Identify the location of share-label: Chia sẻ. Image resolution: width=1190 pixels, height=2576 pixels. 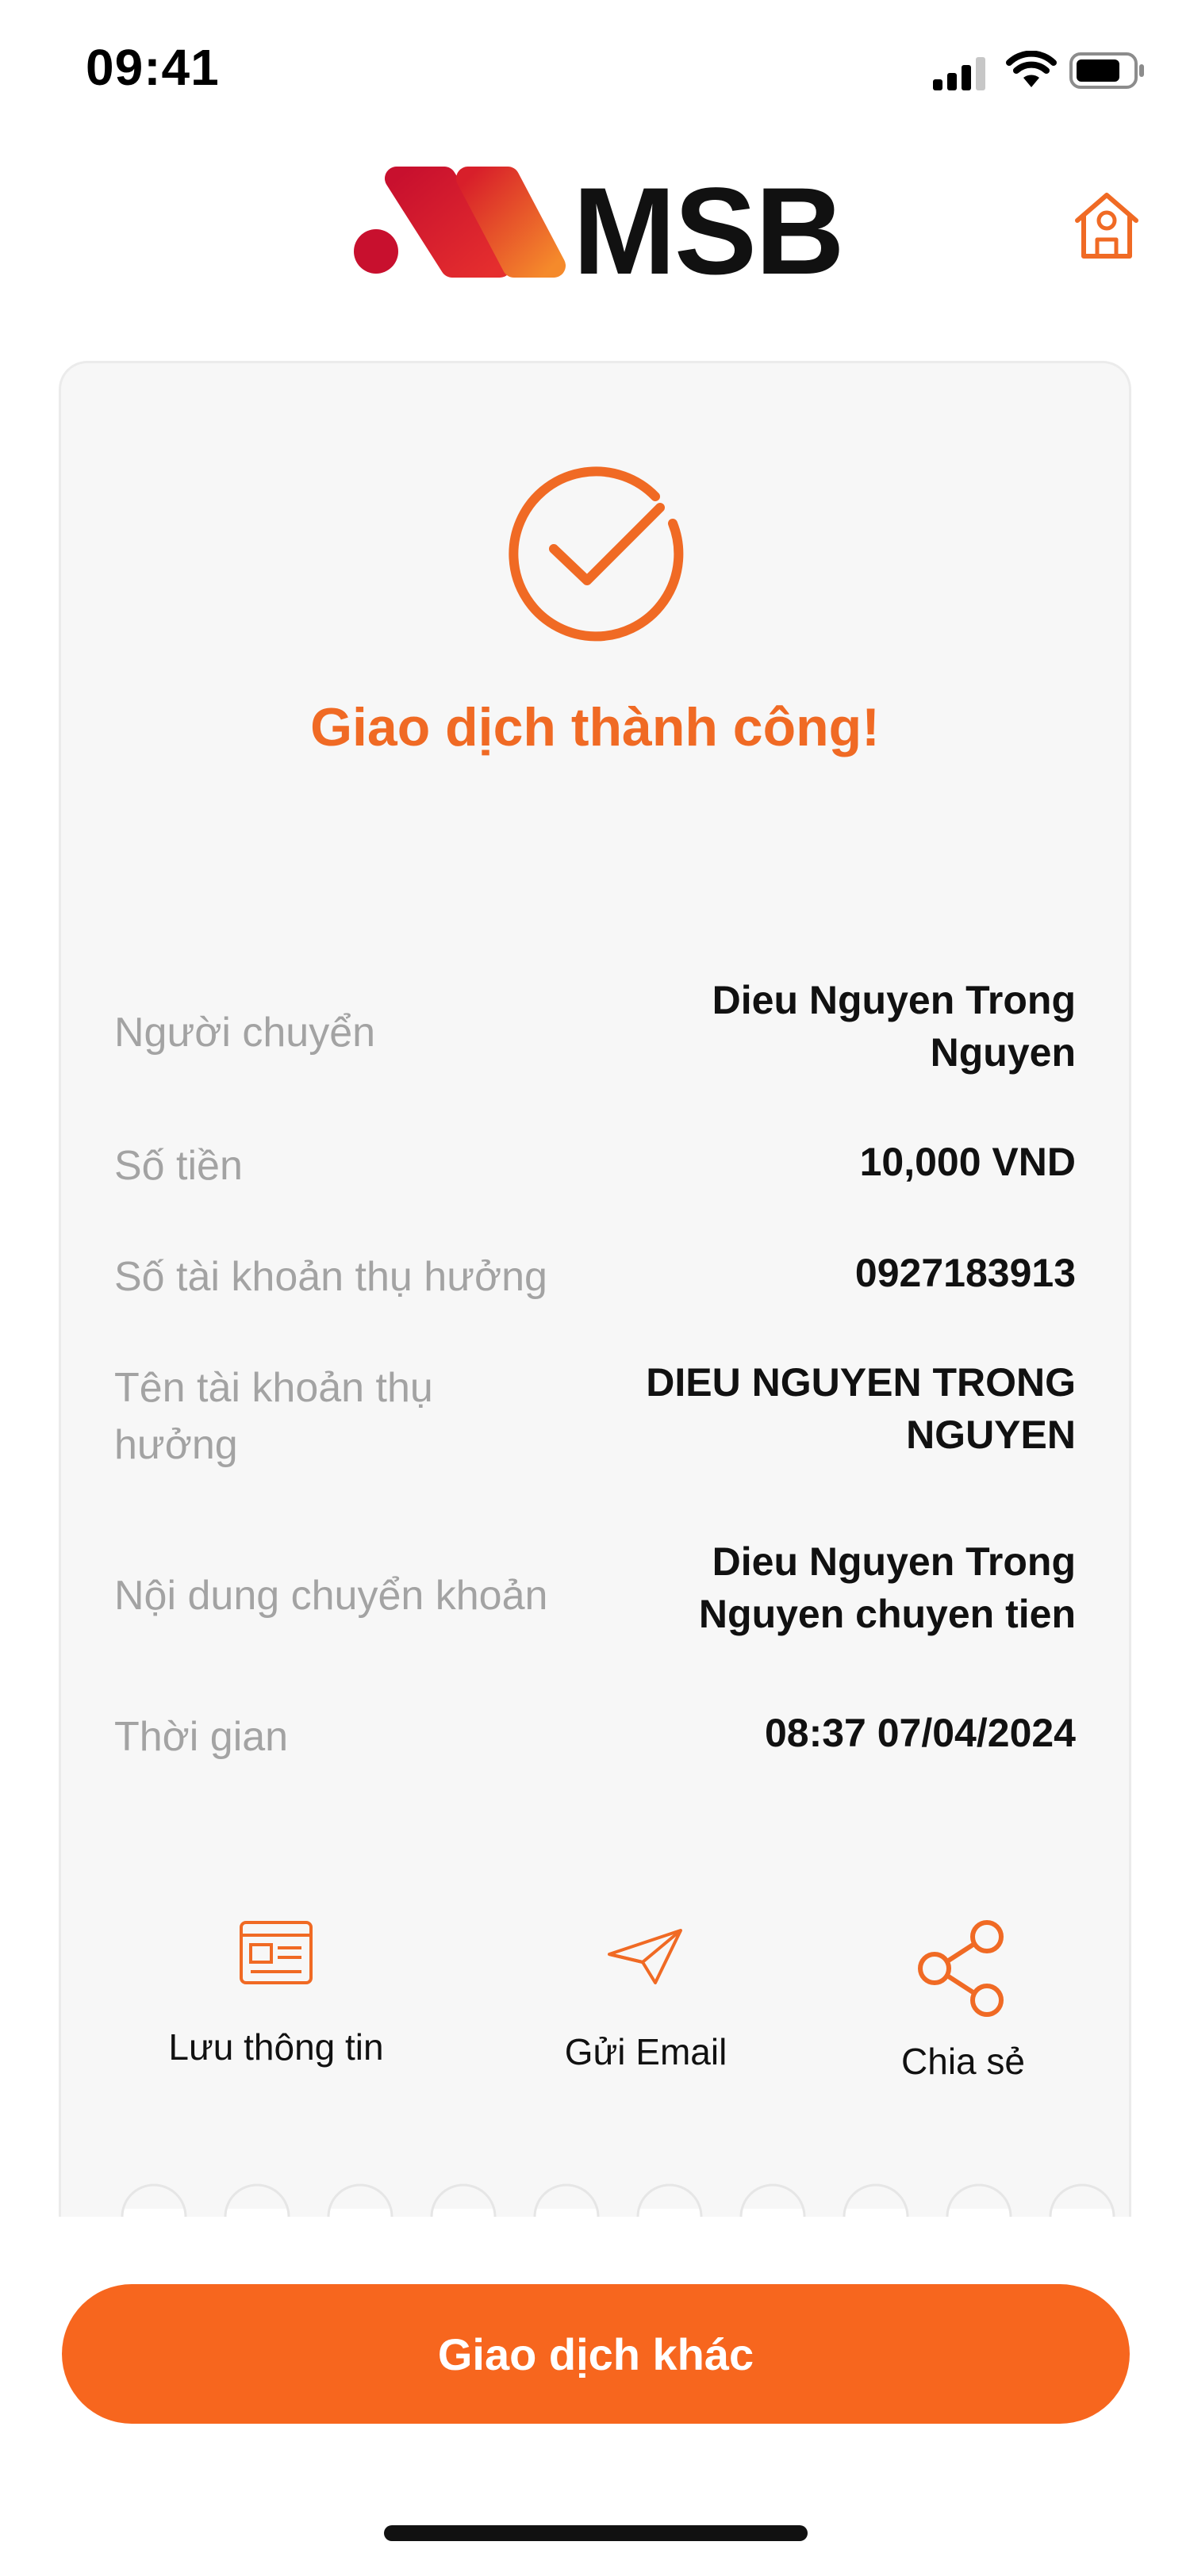
(963, 2062).